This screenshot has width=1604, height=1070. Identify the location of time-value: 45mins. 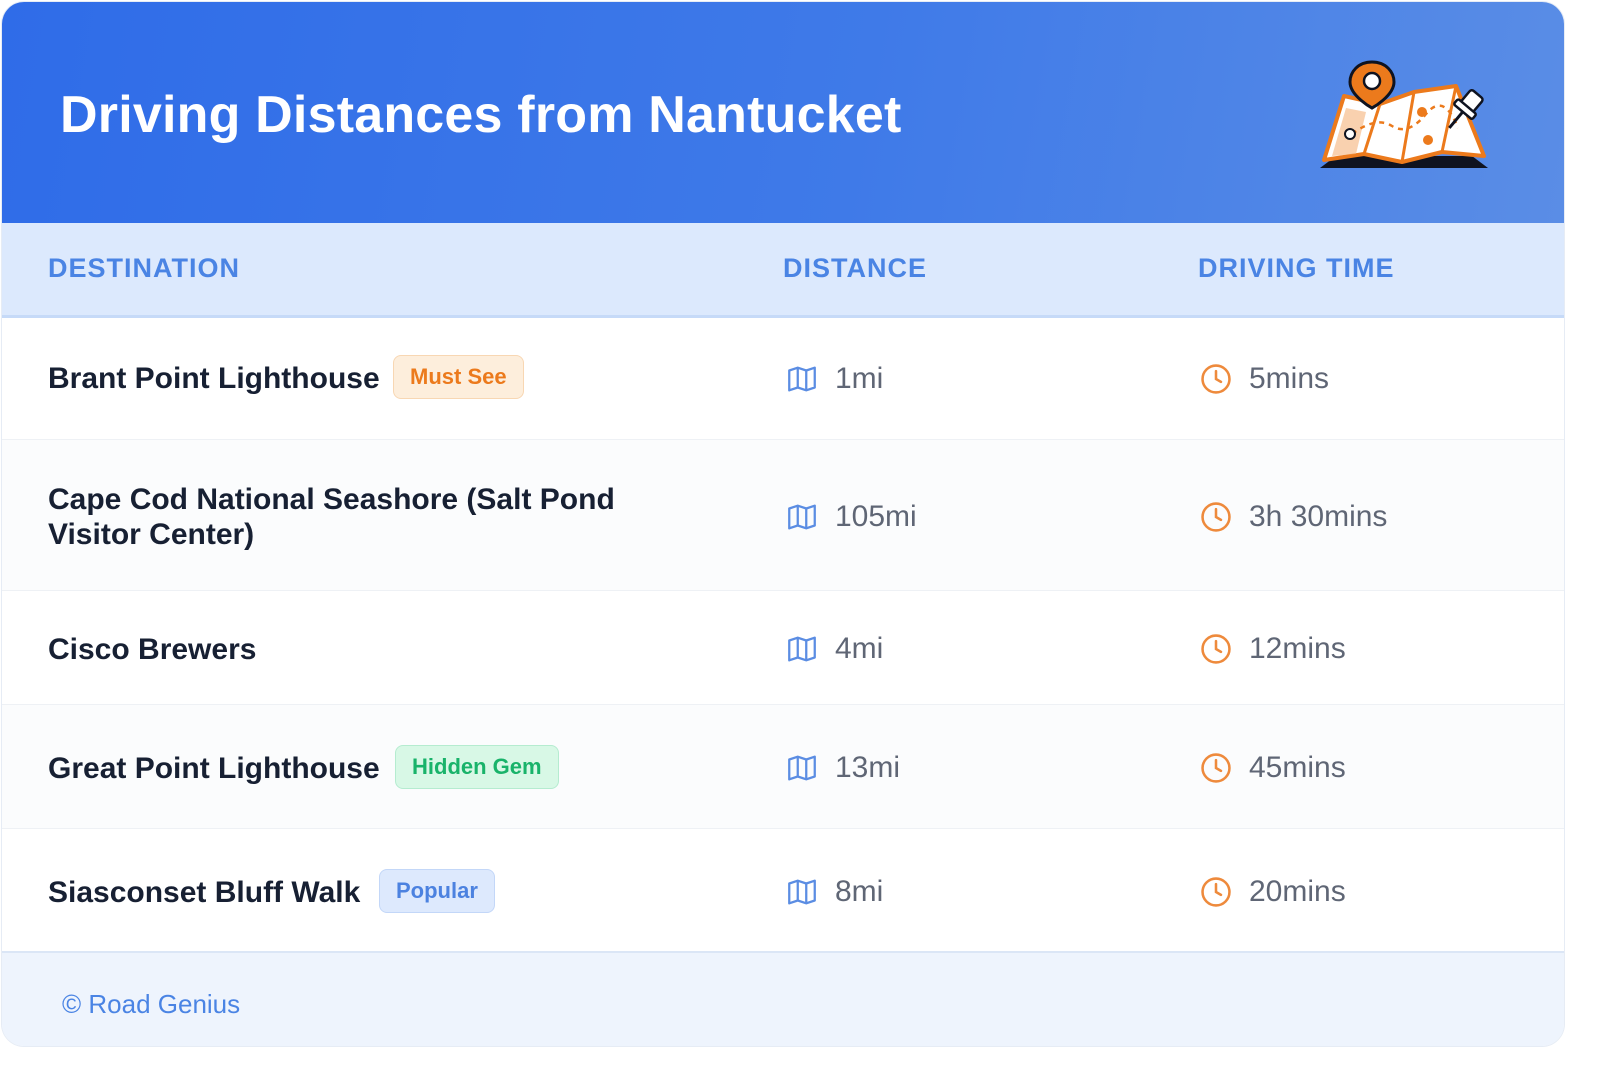
(1297, 767).